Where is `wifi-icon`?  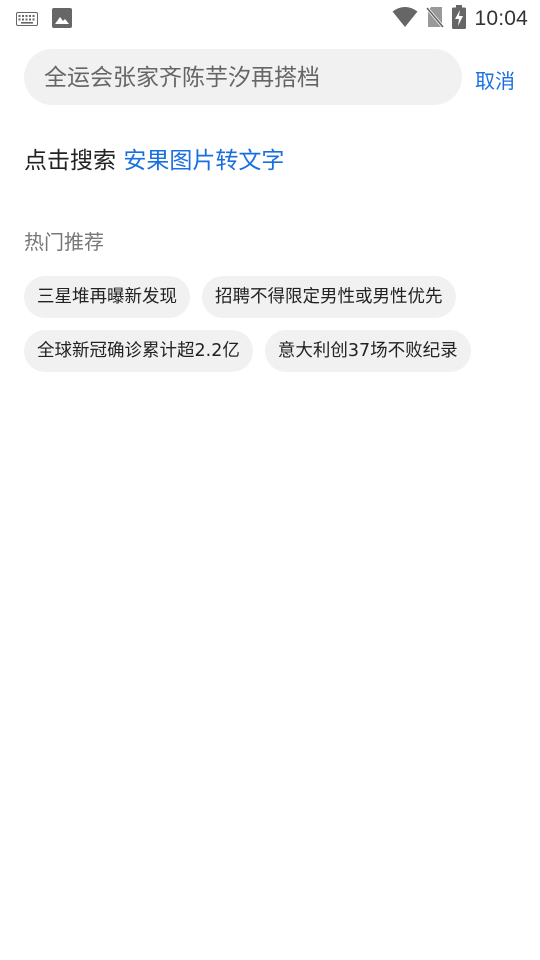
wifi-icon is located at coordinates (405, 19).